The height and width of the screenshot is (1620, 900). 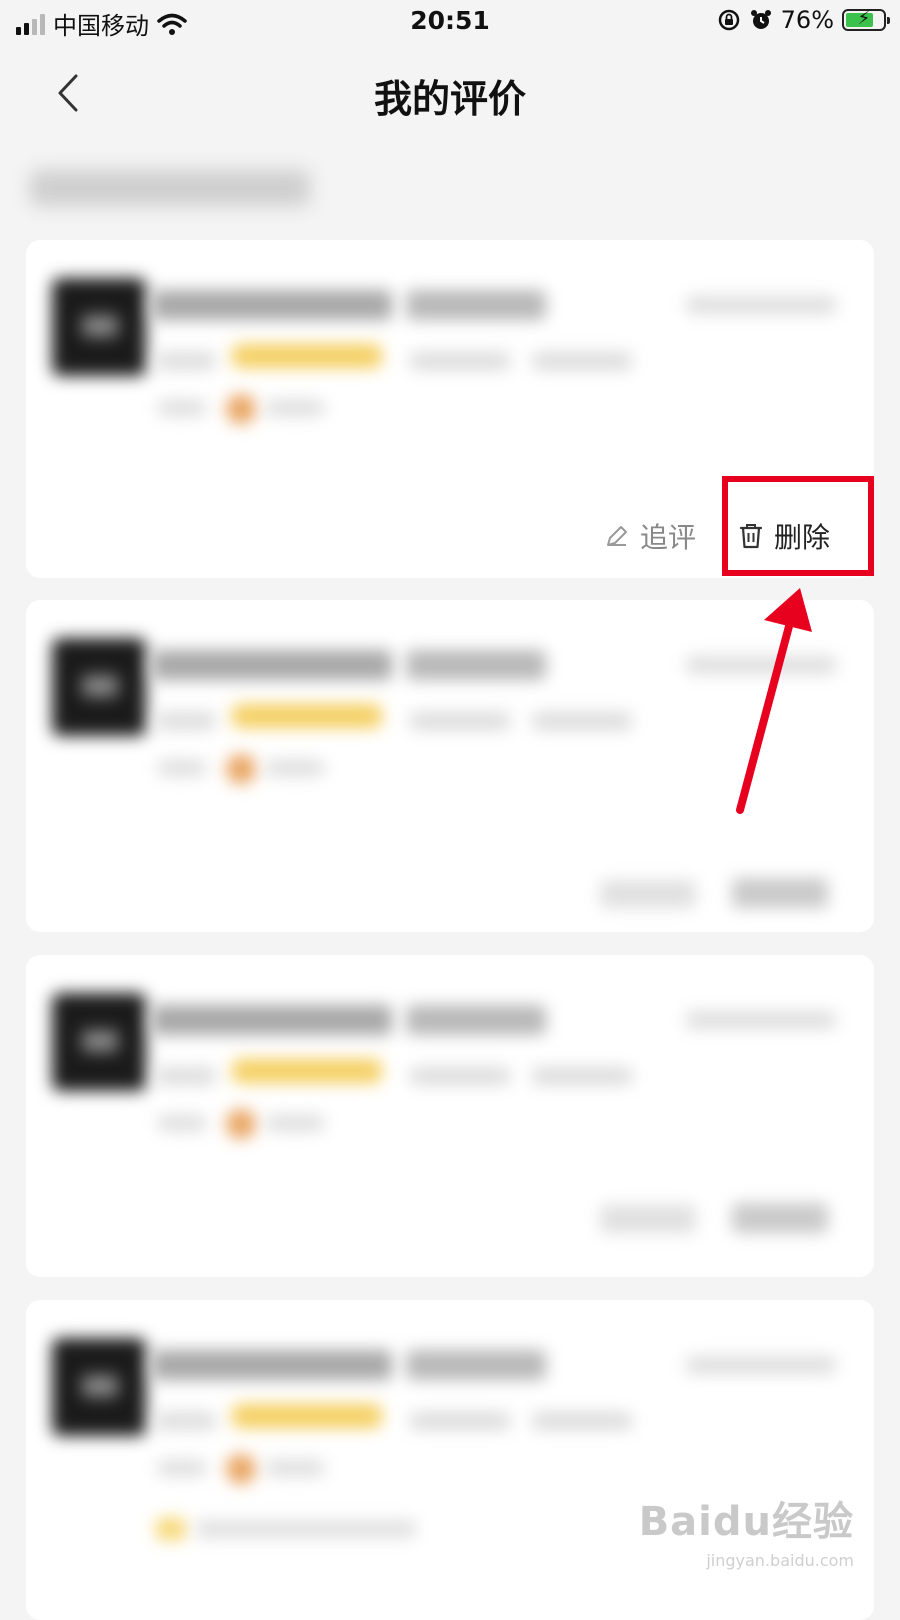 What do you see at coordinates (450, 23) in the screenshot?
I see `status-bar: 中国移动 20:51 76% ⚡` at bounding box center [450, 23].